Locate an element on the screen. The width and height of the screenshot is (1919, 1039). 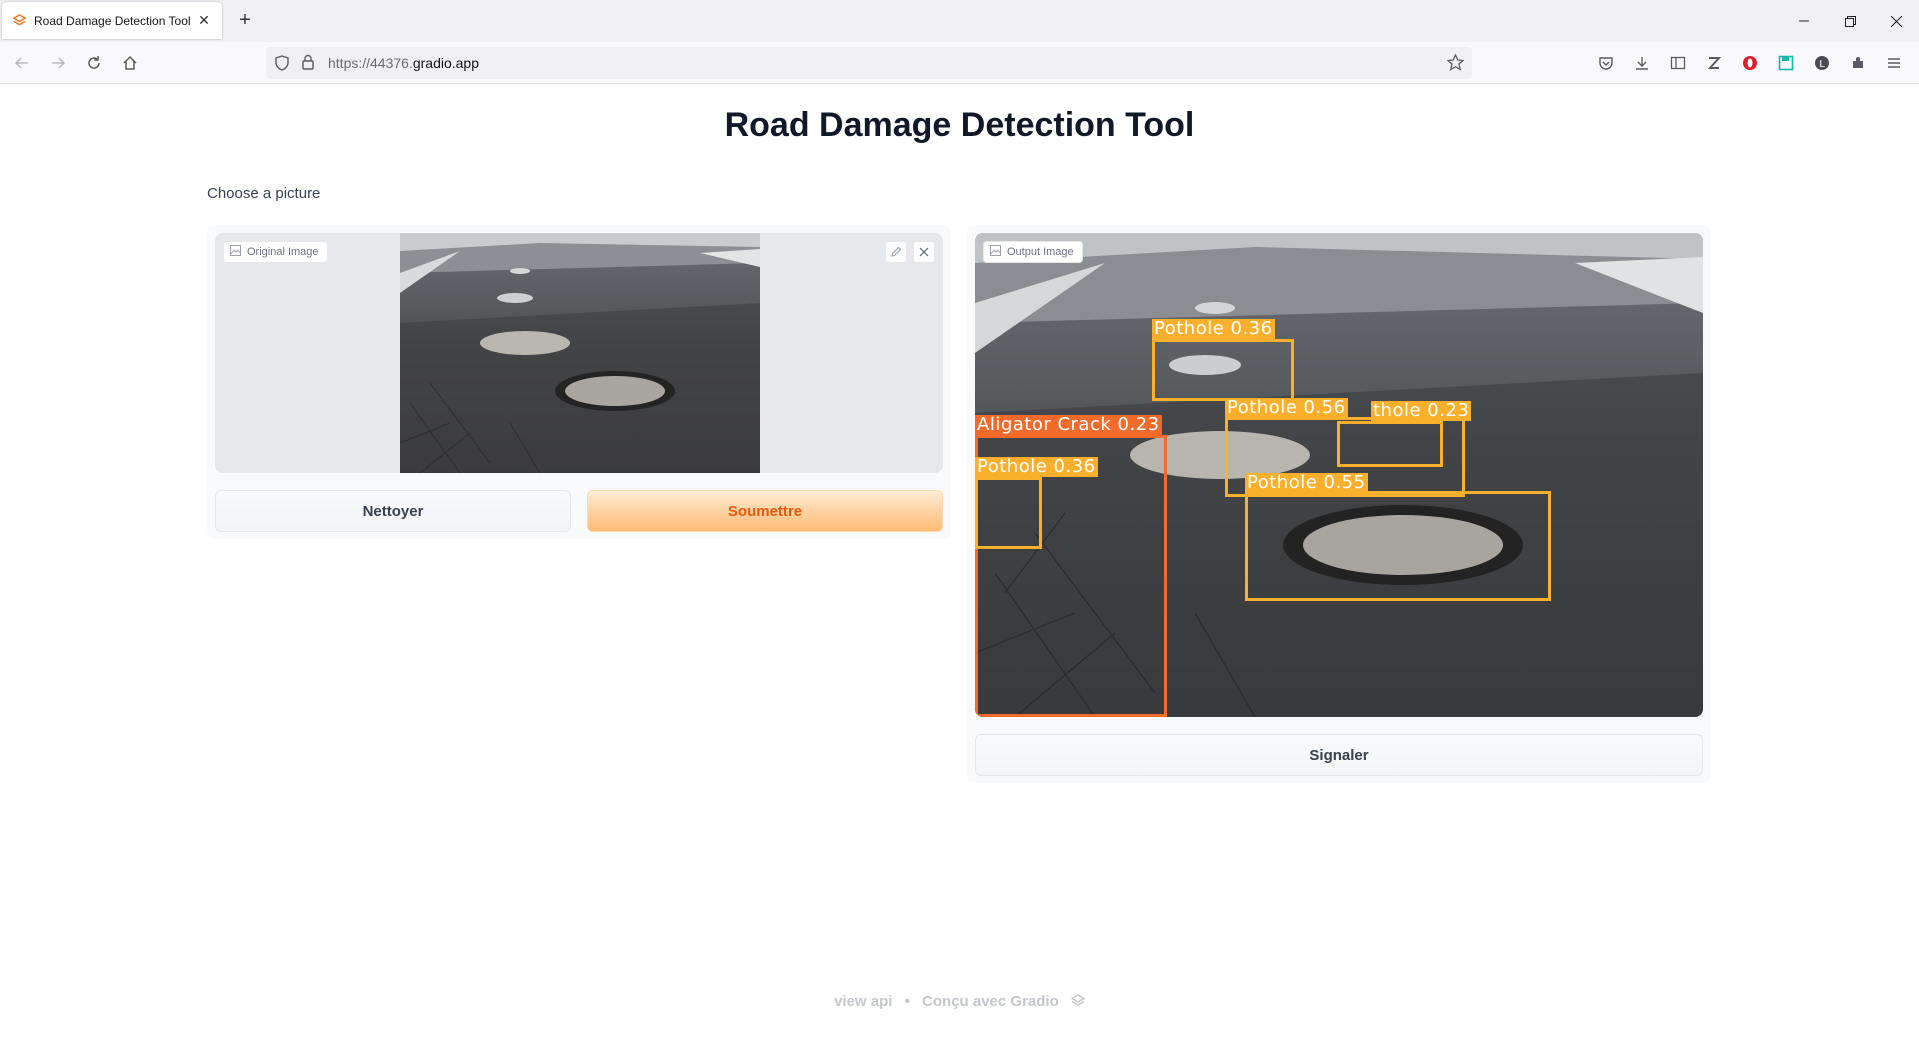
output-image-label: Output Image is located at coordinates (1033, 252).